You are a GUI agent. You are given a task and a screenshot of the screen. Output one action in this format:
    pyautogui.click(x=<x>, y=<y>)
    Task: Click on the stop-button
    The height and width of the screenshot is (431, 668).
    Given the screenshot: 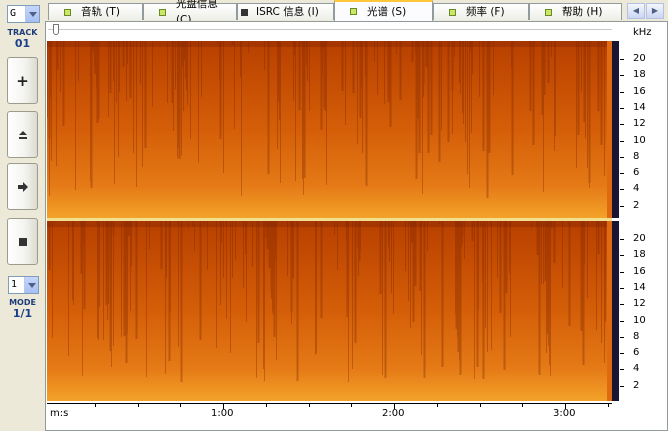 What is the action you would take?
    pyautogui.click(x=22, y=241)
    